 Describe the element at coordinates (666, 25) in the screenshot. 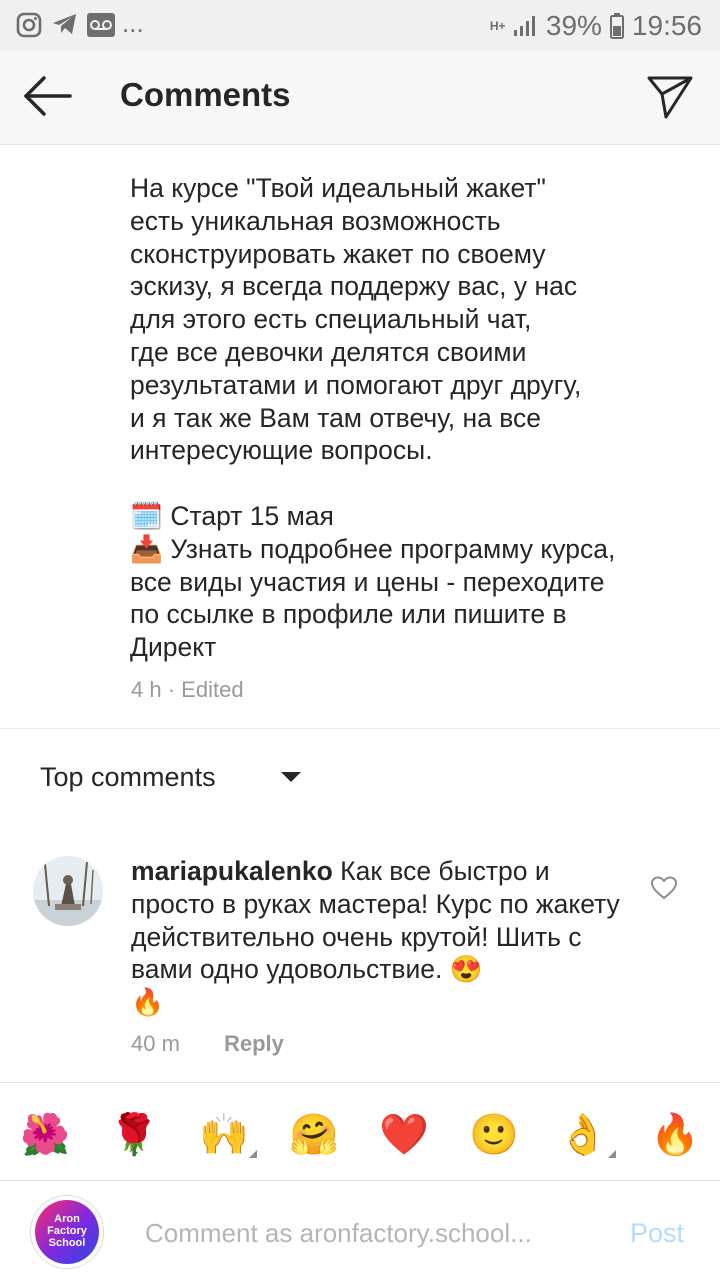

I see `clock: 19:56` at that location.